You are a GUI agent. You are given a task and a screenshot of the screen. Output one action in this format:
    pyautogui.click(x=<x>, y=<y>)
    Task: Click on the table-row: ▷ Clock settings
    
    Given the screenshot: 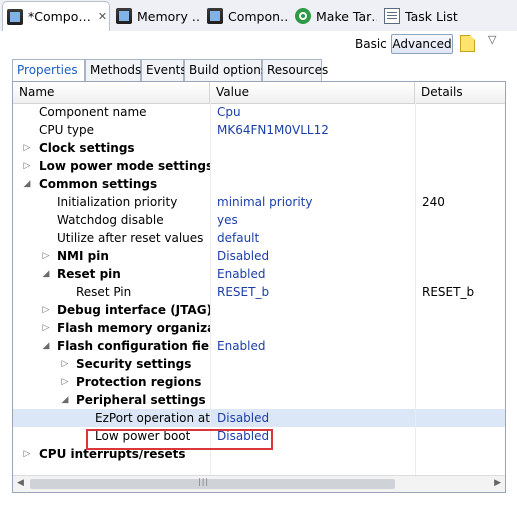 What is the action you would take?
    pyautogui.click(x=259, y=148)
    